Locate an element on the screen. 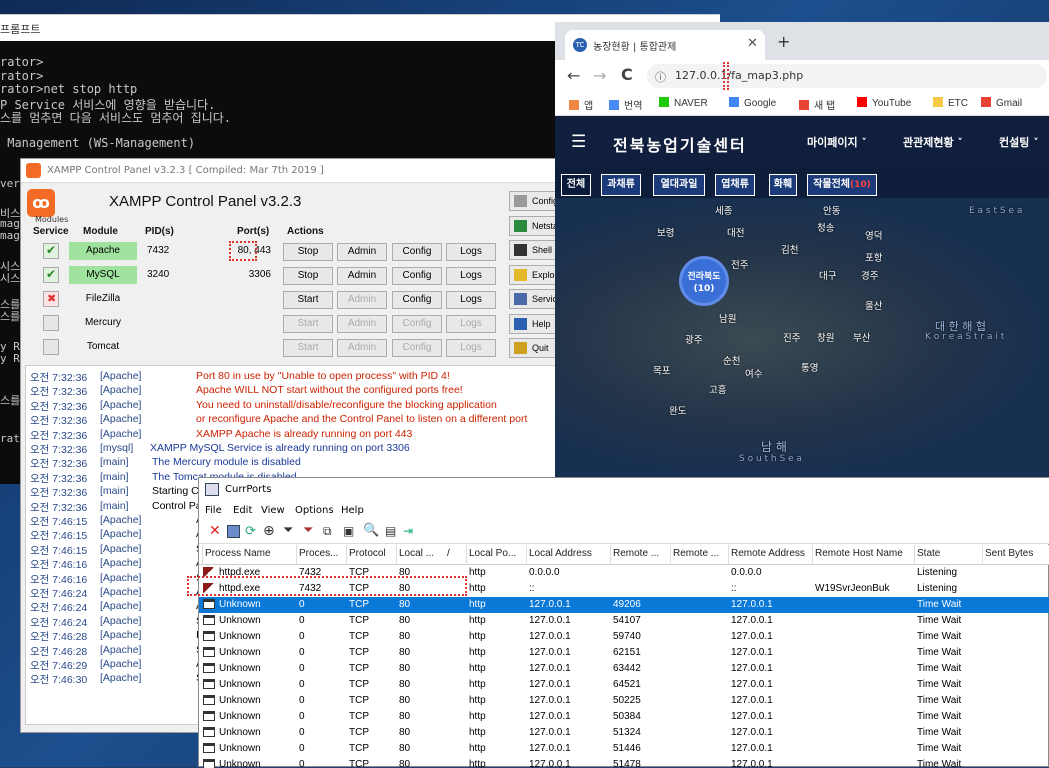 This screenshot has height=768, width=1049. map-city-label: 보령 is located at coordinates (666, 233).